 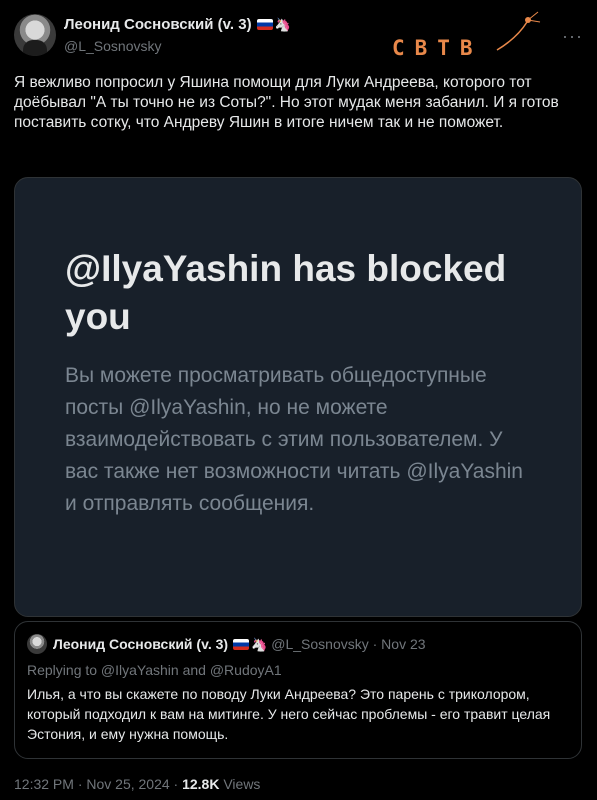 I want to click on tweet-footer: 12:32 PM · Nov 25, 2024 · 12.8K Views, so click(x=137, y=784).